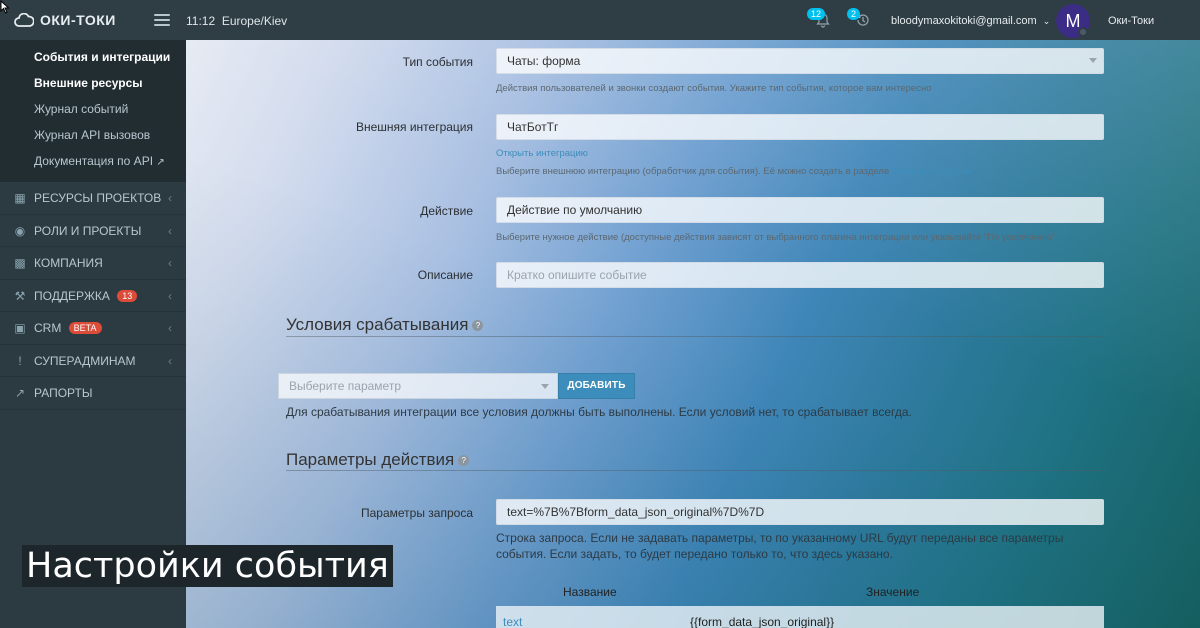 The image size is (1200, 628). I want to click on params-title: Параметры действия?, so click(378, 460).